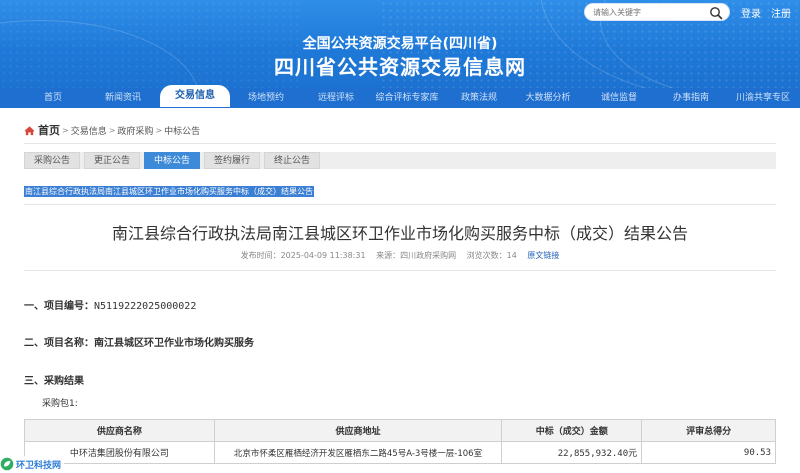 The image size is (800, 473). What do you see at coordinates (708, 452) in the screenshot?
I see `total-score: 90.53` at bounding box center [708, 452].